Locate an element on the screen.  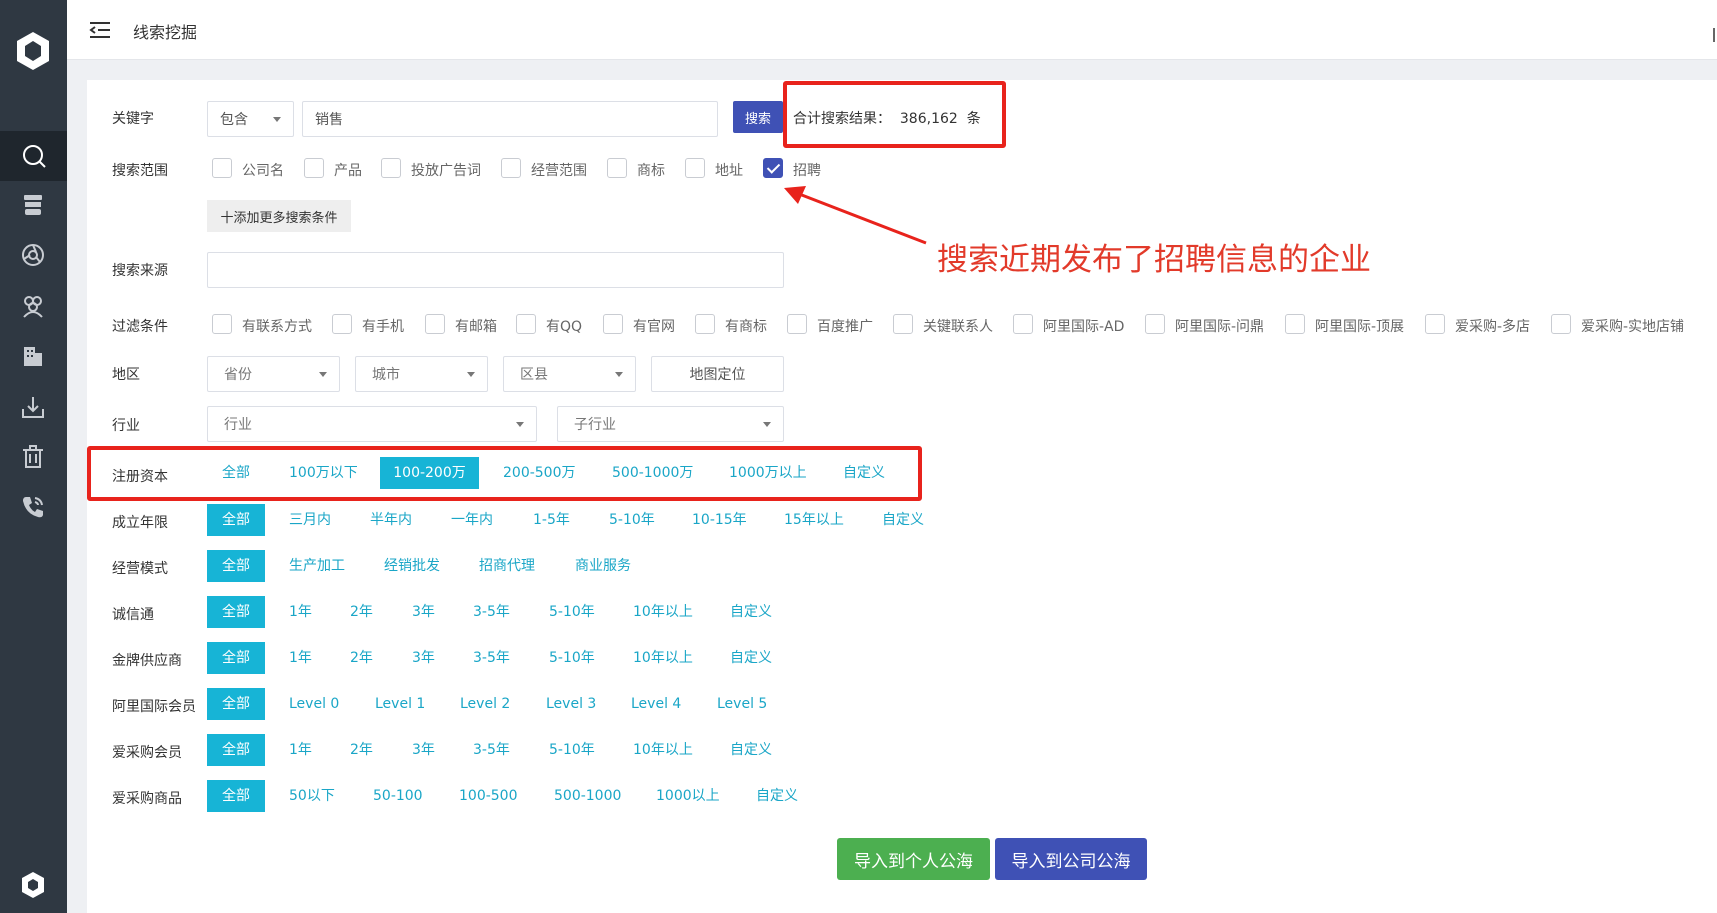
scope-checkbox-product is located at coordinates (314, 168).